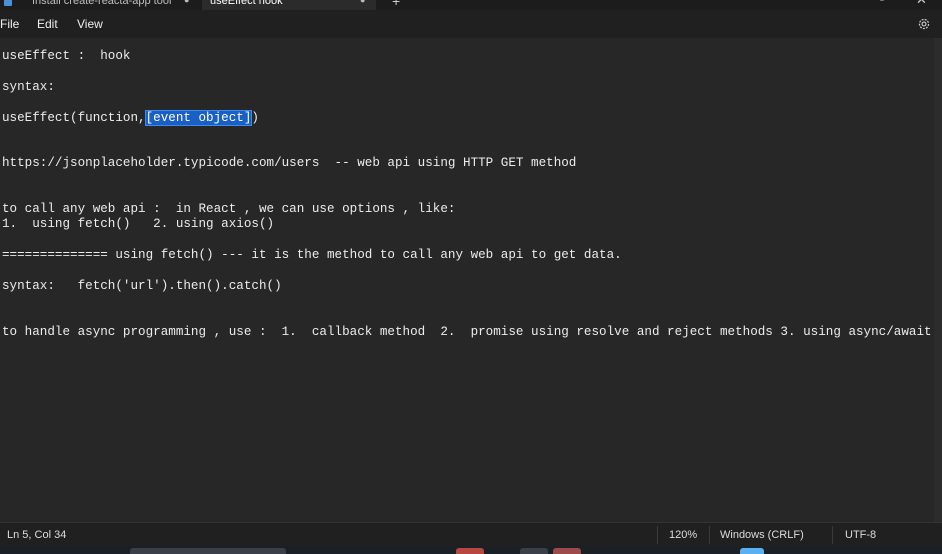 The image size is (942, 554). I want to click on menu-file: File, so click(9, 24).